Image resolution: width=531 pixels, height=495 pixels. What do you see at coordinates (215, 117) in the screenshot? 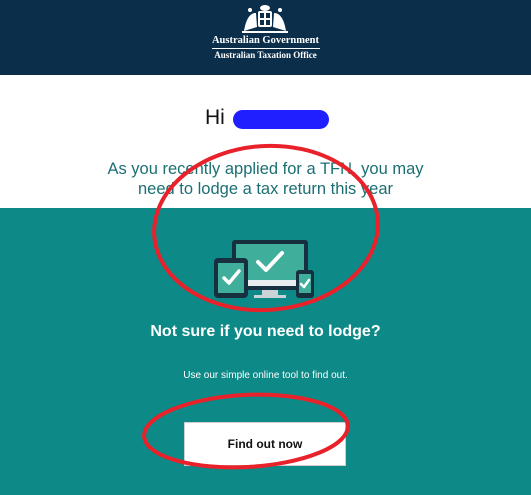
I see `greeting-text: Hi` at bounding box center [215, 117].